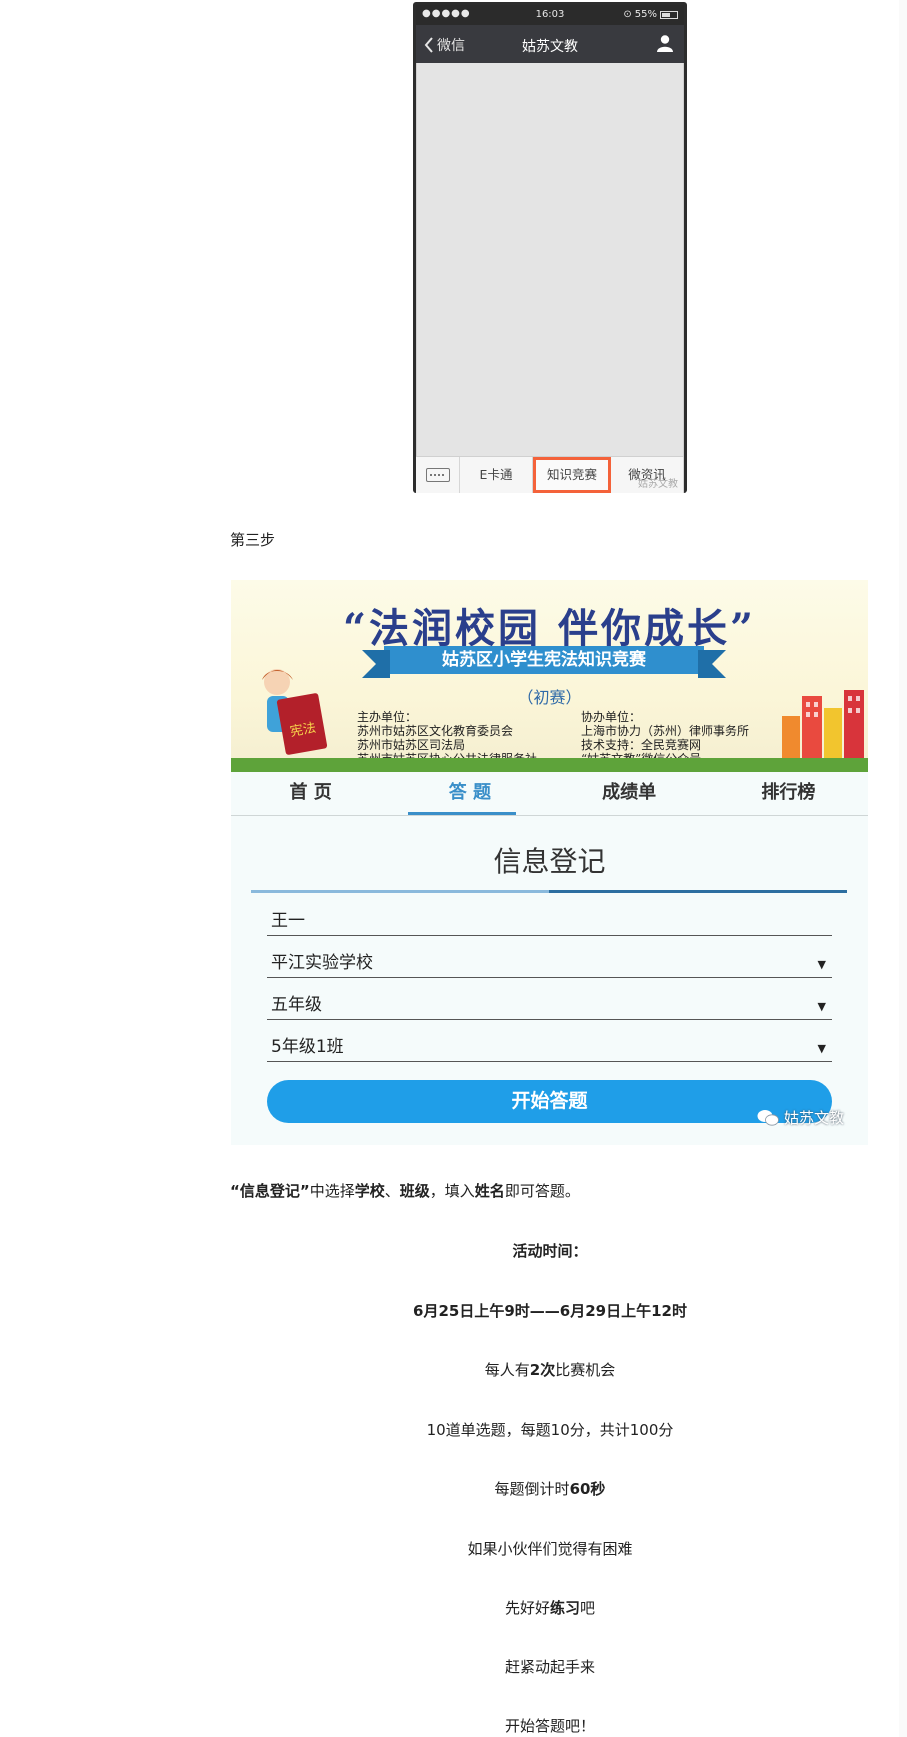 The height and width of the screenshot is (1737, 907). Describe the element at coordinates (665, 43) in the screenshot. I see `profile-icon` at that location.